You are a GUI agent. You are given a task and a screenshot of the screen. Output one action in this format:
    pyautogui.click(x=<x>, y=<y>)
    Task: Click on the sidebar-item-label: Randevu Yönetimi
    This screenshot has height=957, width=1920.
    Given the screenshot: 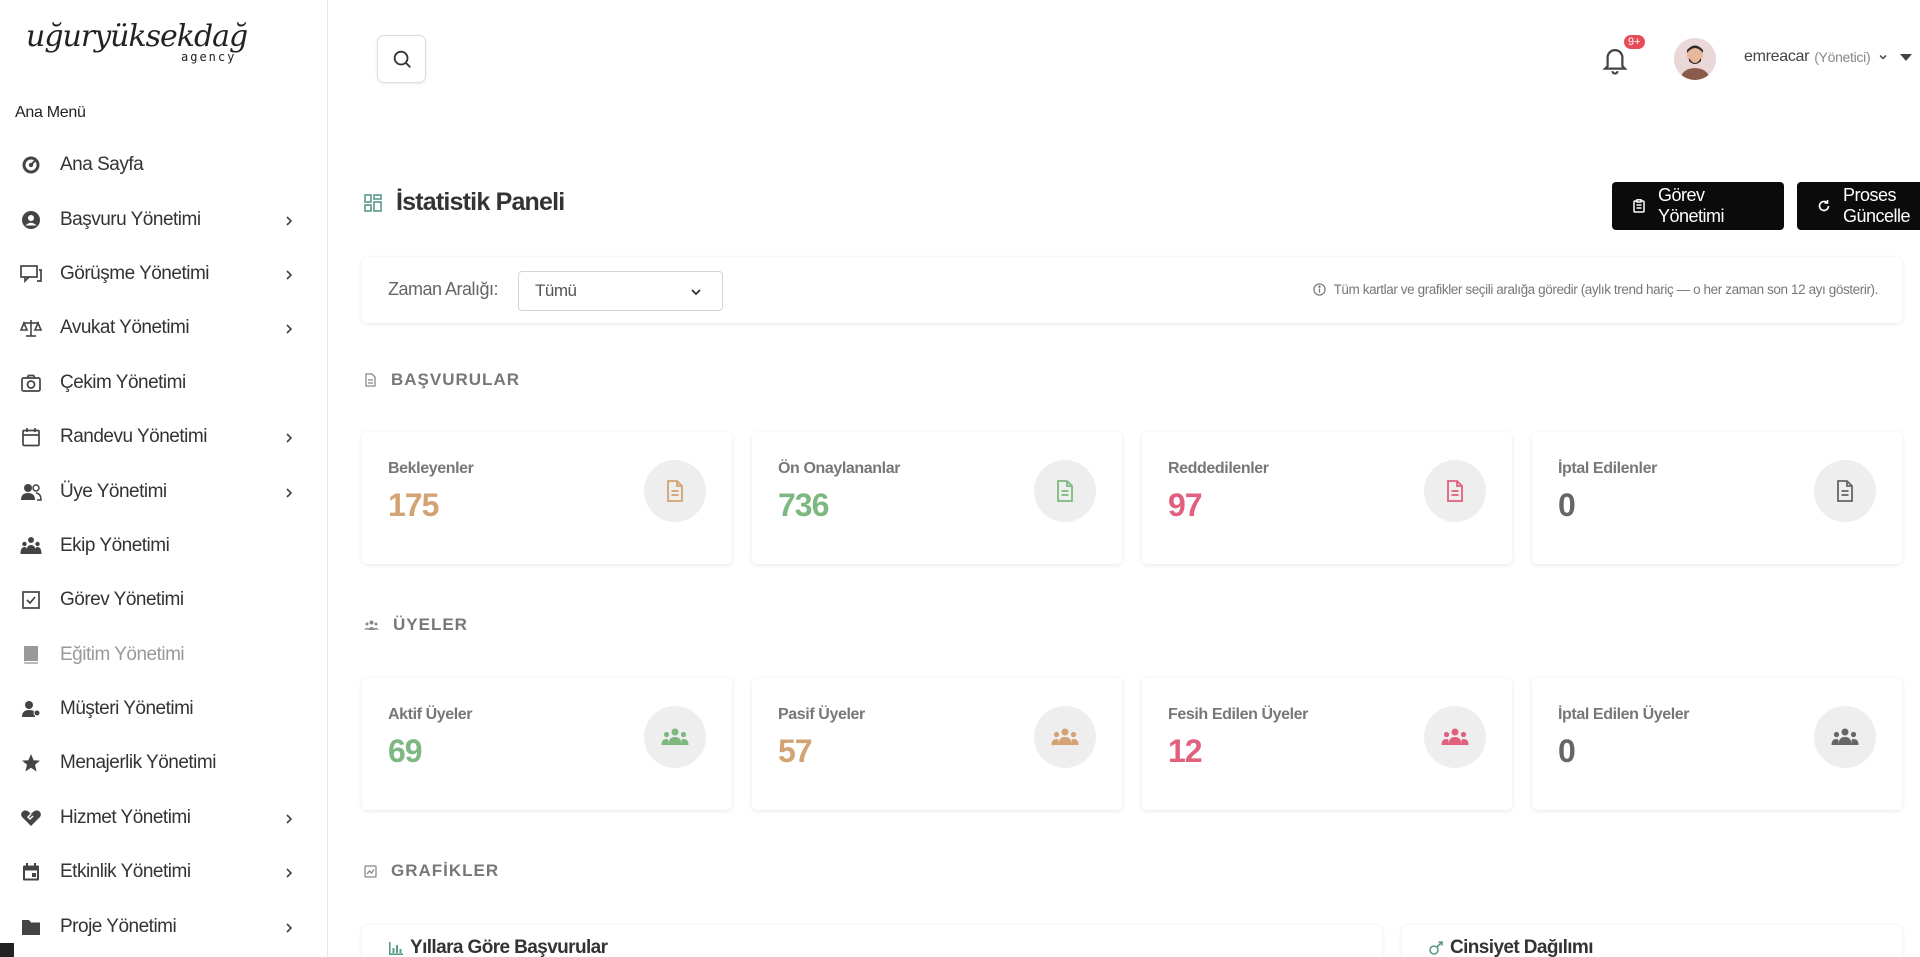 What is the action you would take?
    pyautogui.click(x=133, y=437)
    